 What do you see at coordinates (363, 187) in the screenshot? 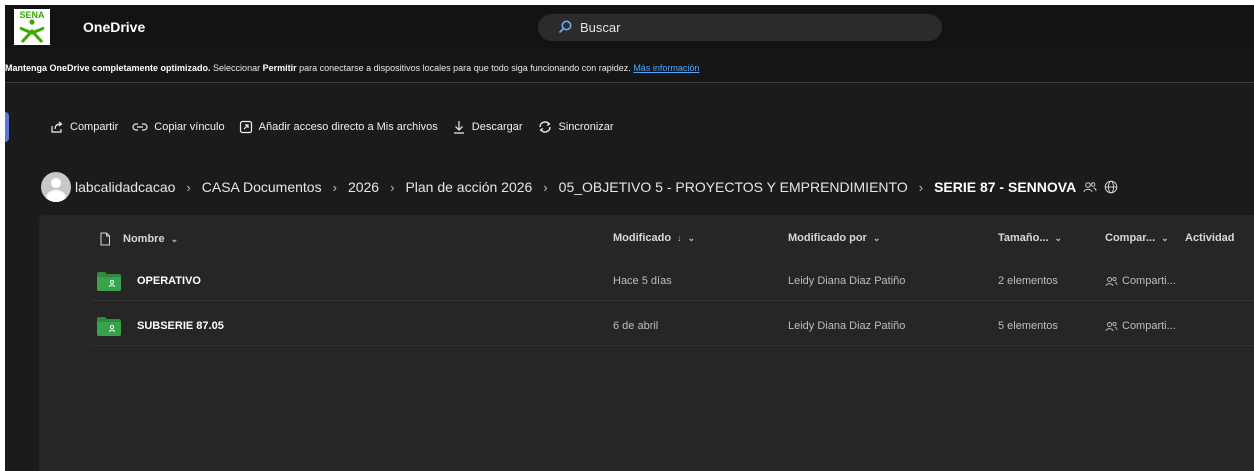
I see `breadcrumb-item-year: 2026` at bounding box center [363, 187].